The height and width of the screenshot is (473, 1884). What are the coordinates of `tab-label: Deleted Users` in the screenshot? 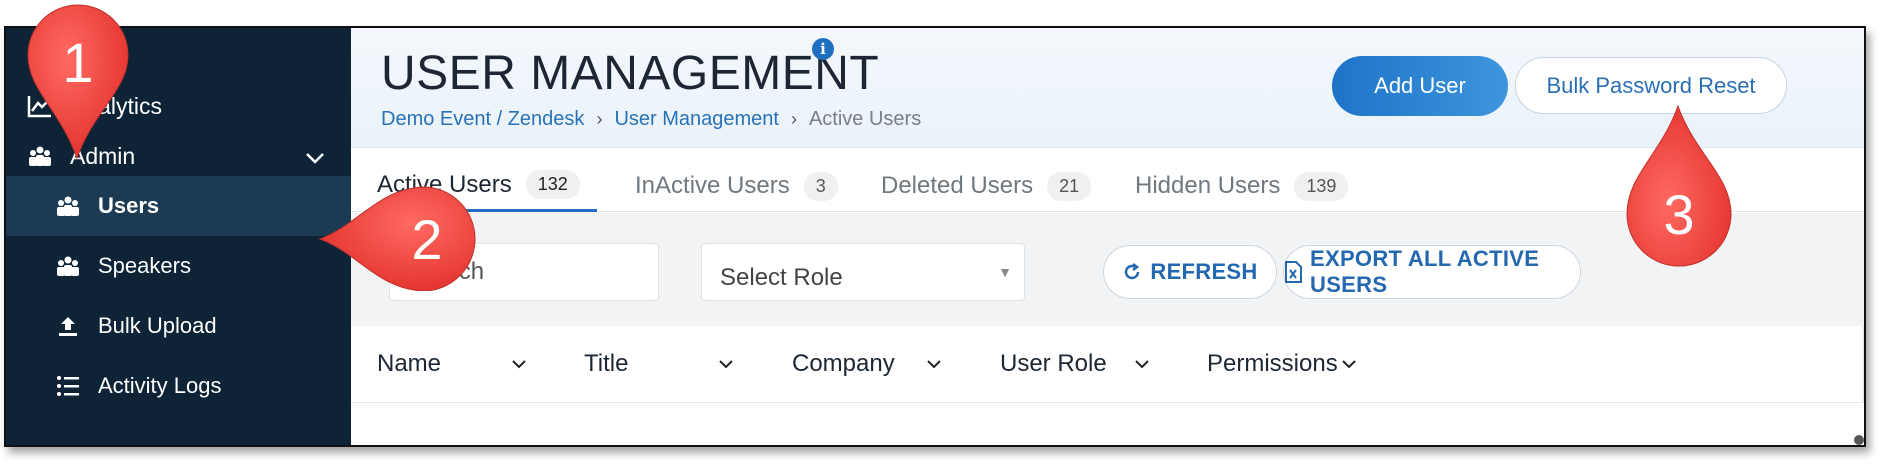 It's located at (957, 185).